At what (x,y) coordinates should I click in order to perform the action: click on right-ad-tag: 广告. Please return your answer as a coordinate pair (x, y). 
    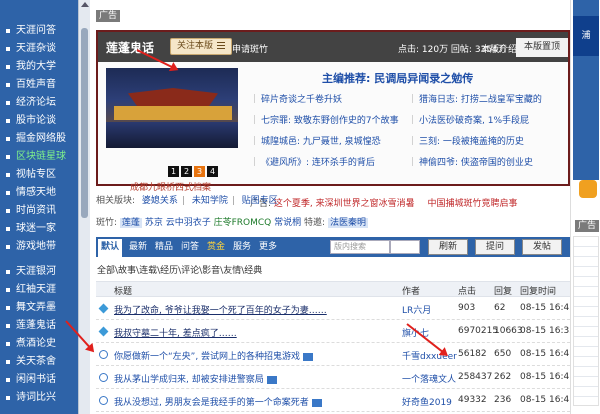
    Looking at the image, I should click on (587, 226).